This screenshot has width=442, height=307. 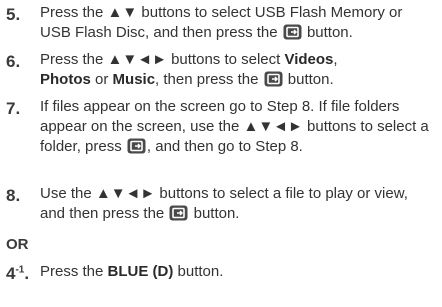 I want to click on step-text: Press the BLUE (D) button., so click(x=132, y=271).